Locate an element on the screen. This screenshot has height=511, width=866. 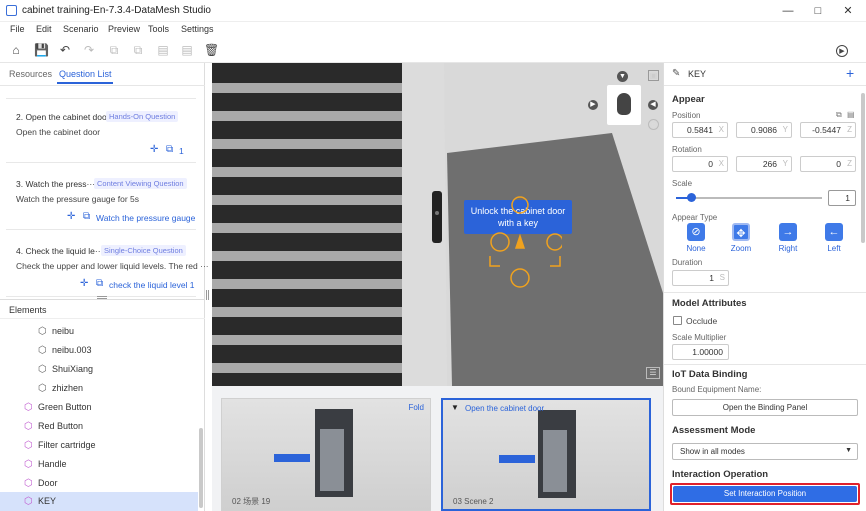
element-item: ⬡ Green Button is located at coordinates (99, 407).